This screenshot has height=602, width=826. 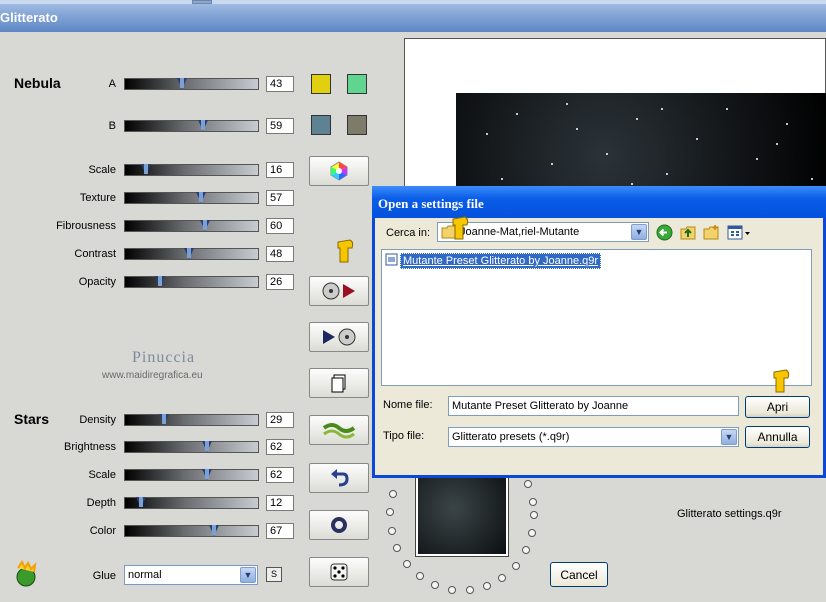 I want to click on color-swatch-b1, so click(x=321, y=125).